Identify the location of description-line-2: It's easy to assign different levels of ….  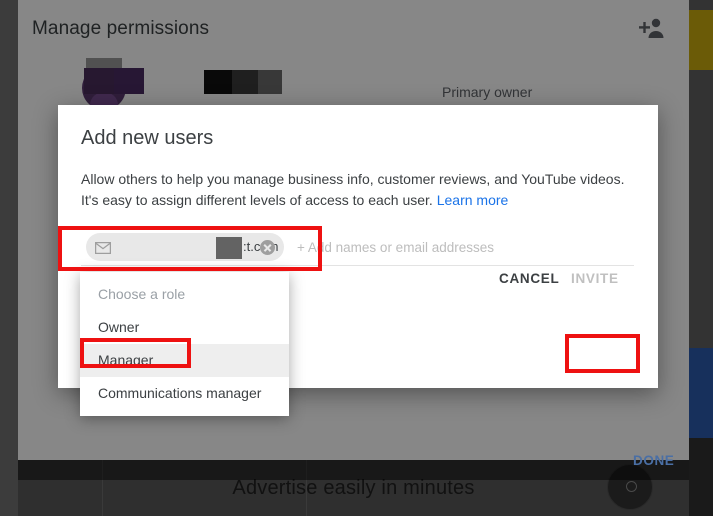
(257, 200).